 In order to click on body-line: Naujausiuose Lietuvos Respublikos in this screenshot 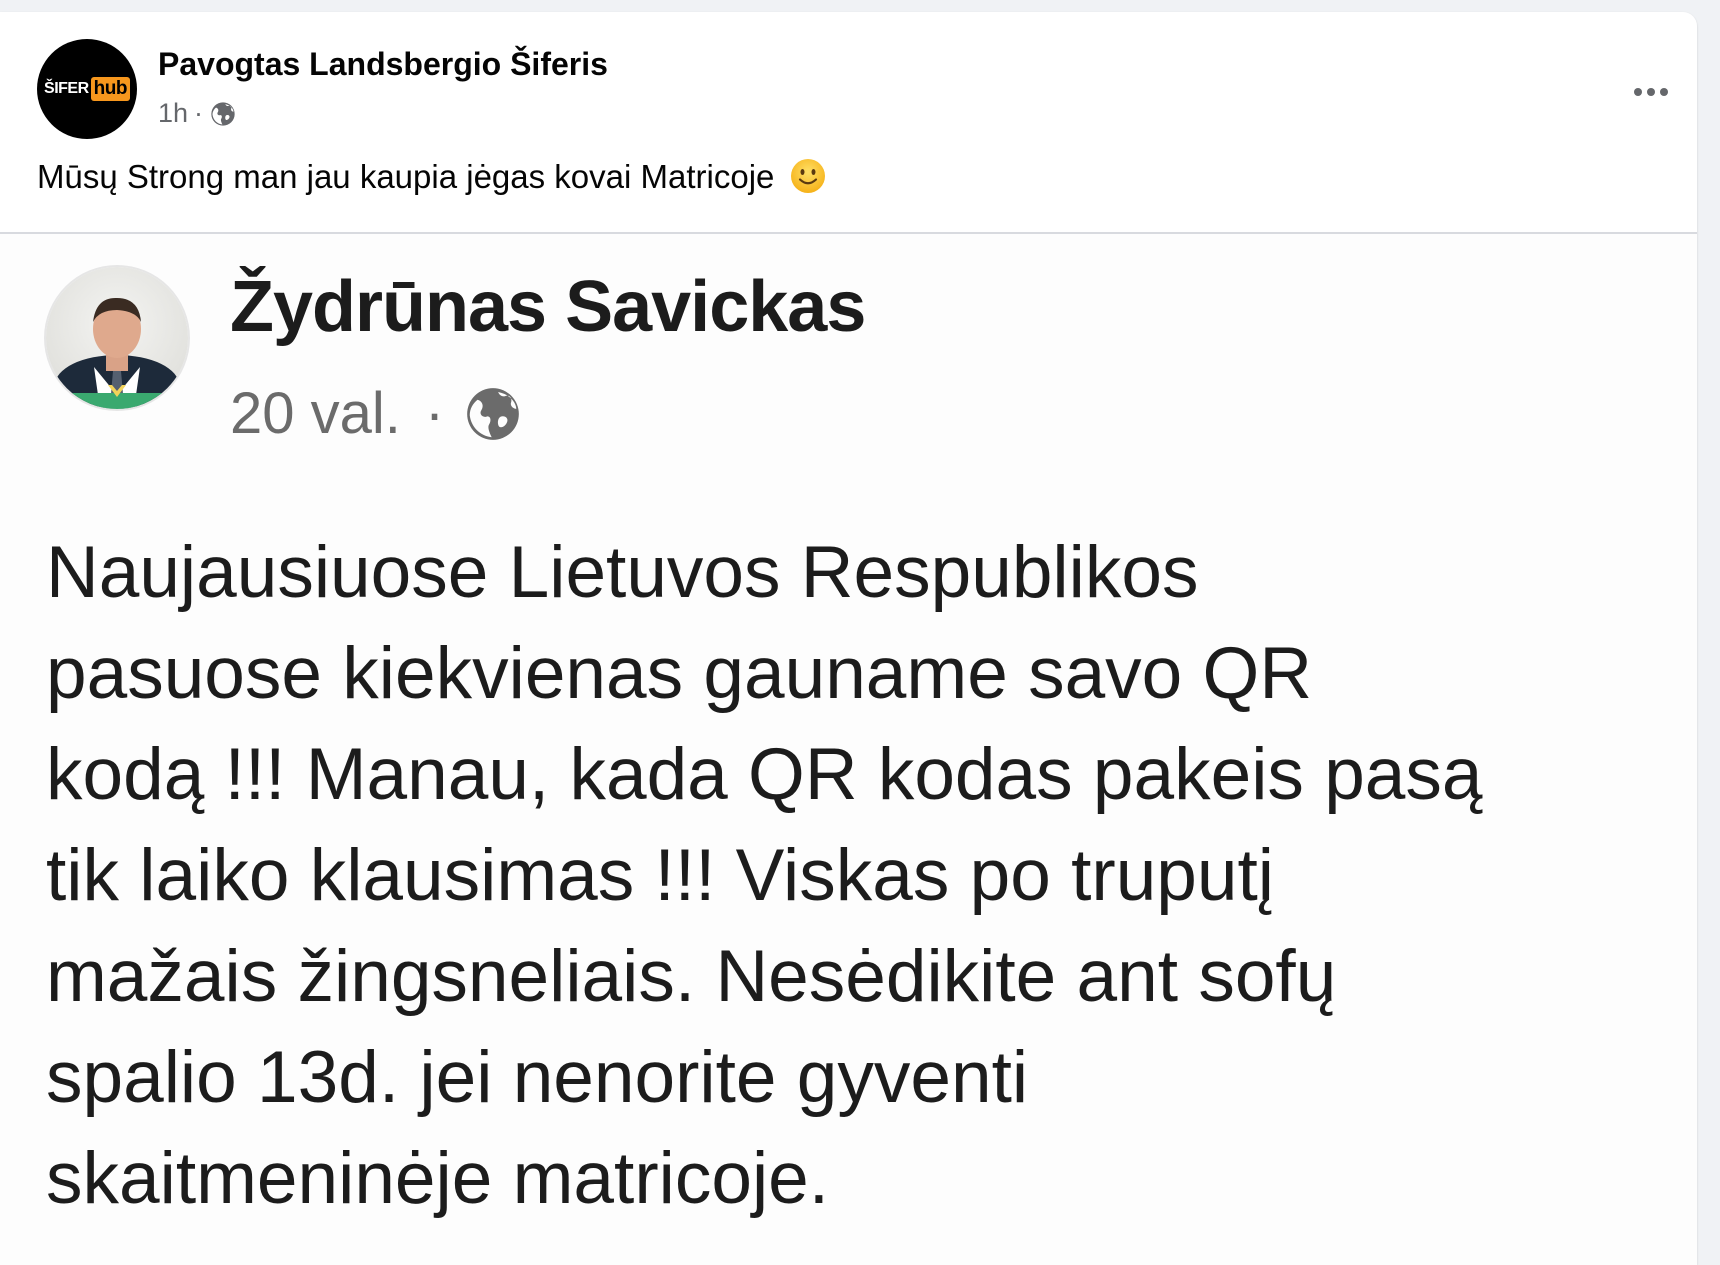, I will do `click(622, 572)`.